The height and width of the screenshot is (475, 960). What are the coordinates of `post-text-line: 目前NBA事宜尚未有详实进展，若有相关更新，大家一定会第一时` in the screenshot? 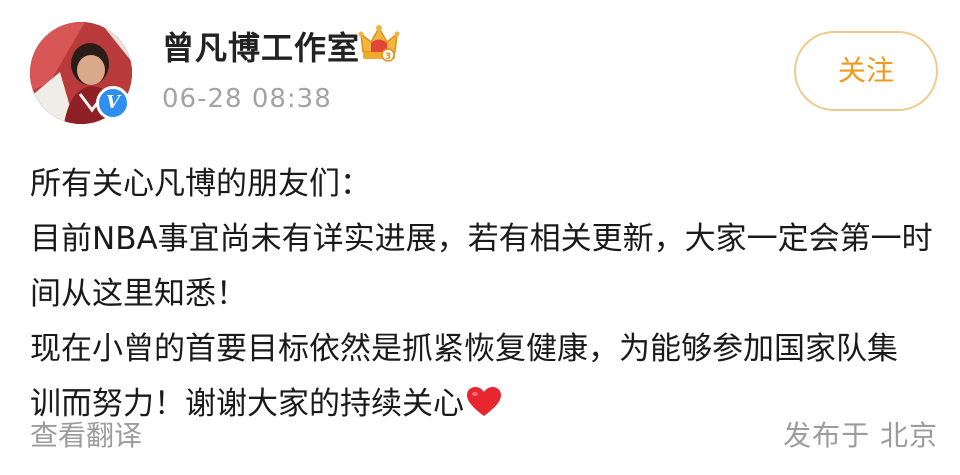 It's located at (481, 239).